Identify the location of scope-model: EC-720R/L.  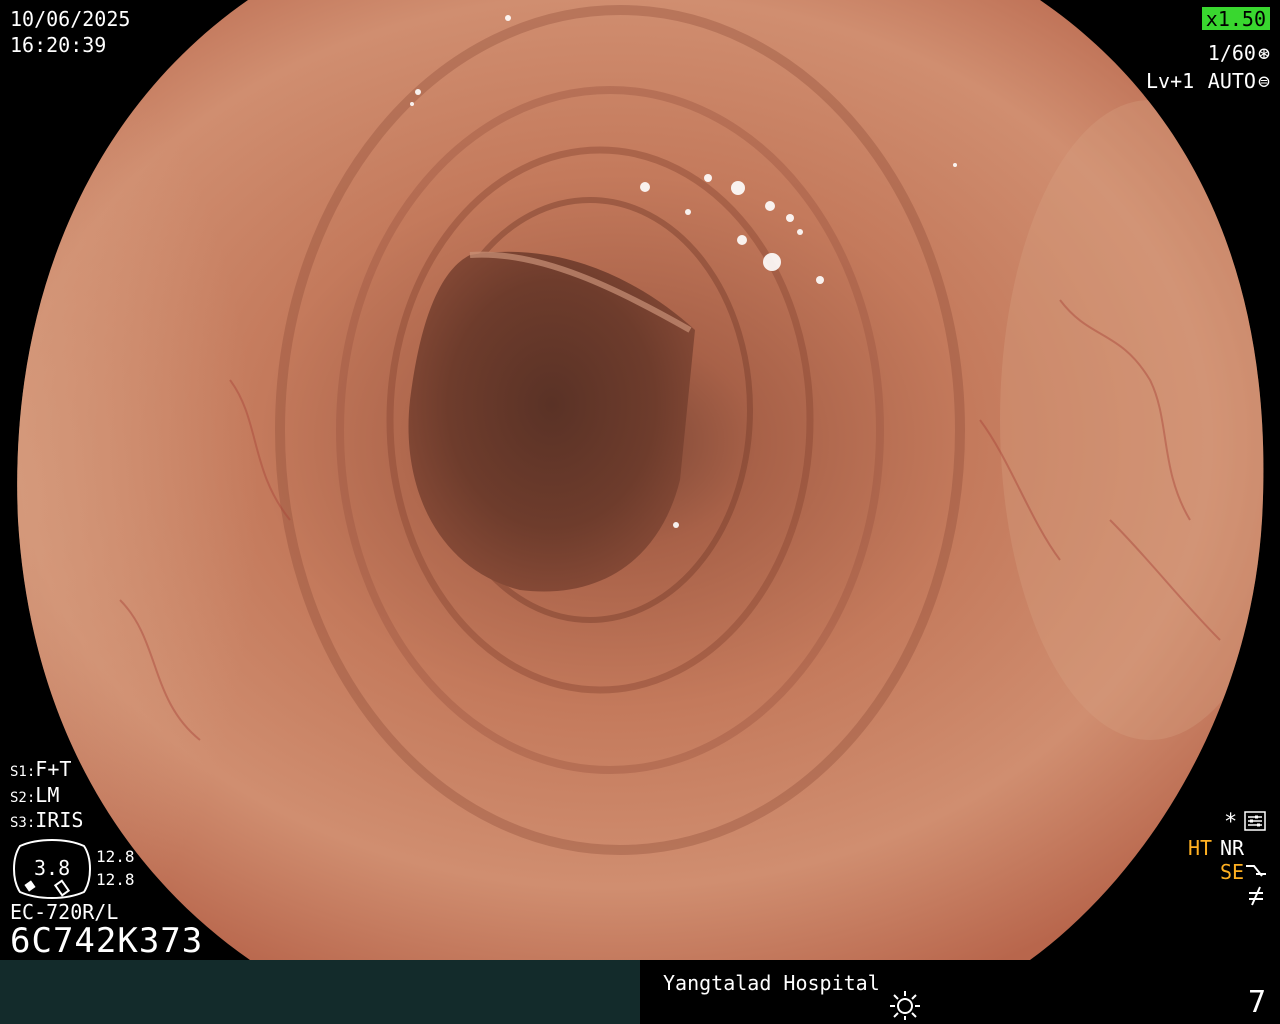
(64, 912).